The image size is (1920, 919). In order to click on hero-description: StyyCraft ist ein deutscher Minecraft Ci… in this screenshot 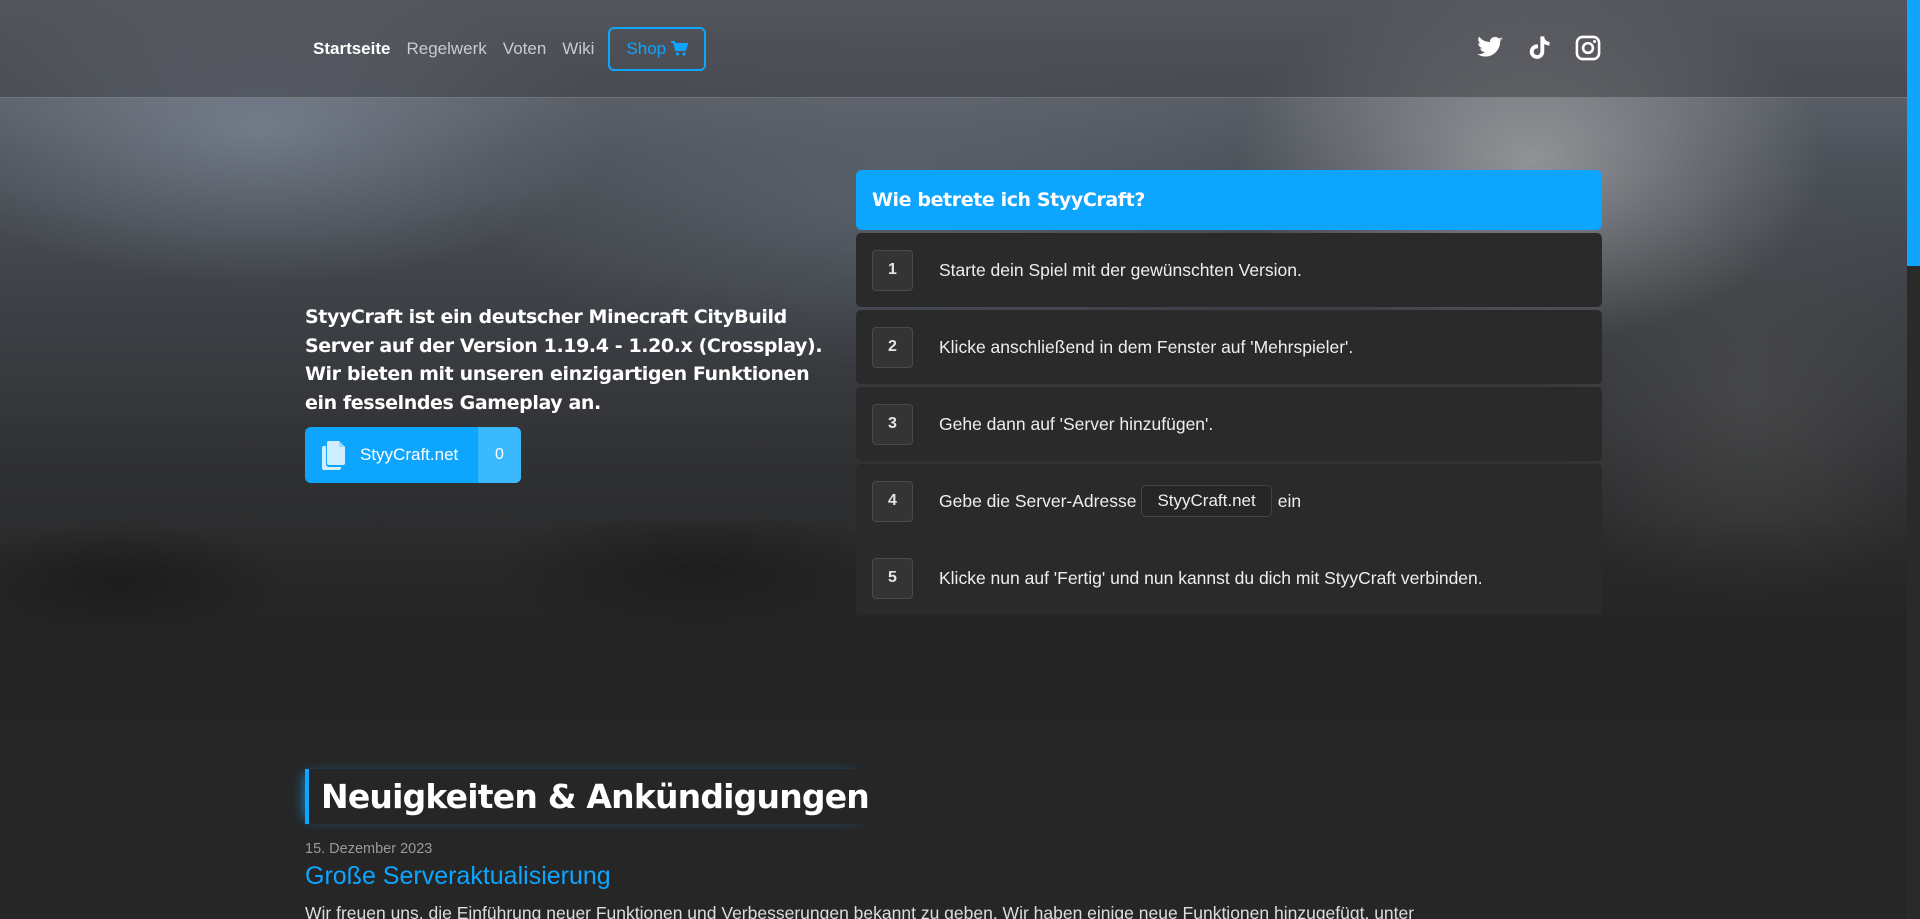, I will do `click(564, 360)`.